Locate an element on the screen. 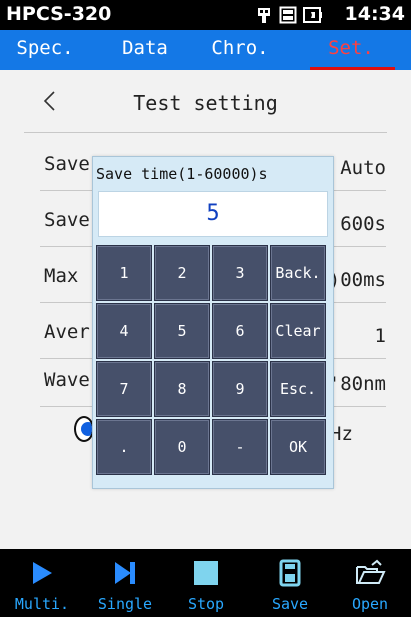  bottom-toolbar: Multi. Single Stop Save Open is located at coordinates (205, 583).